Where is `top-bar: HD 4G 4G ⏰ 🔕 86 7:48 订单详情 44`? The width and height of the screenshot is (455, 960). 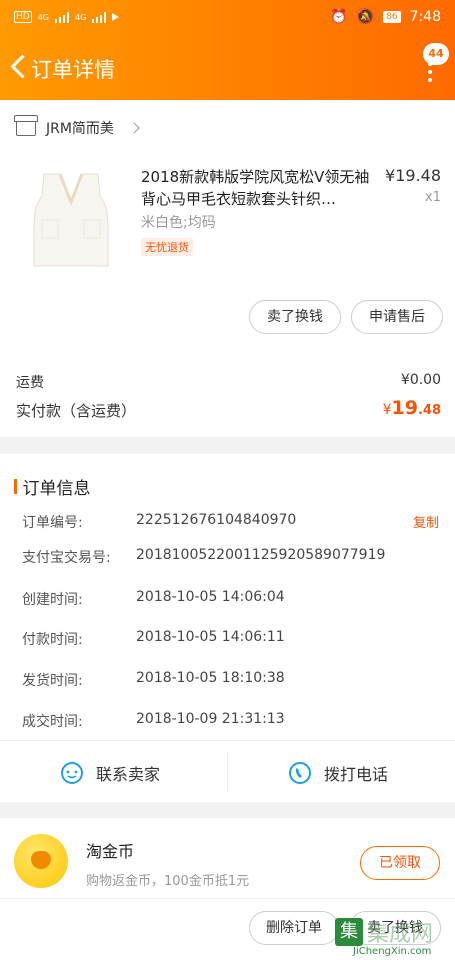 top-bar: HD 4G 4G ⏰ 🔕 86 7:48 订单详情 44 is located at coordinates (227, 50).